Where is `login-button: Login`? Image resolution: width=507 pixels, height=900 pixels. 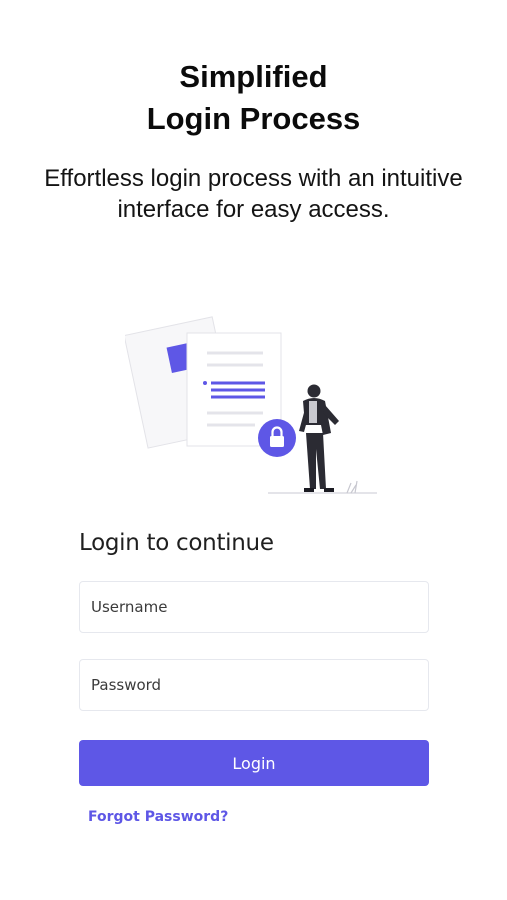 login-button: Login is located at coordinates (254, 763).